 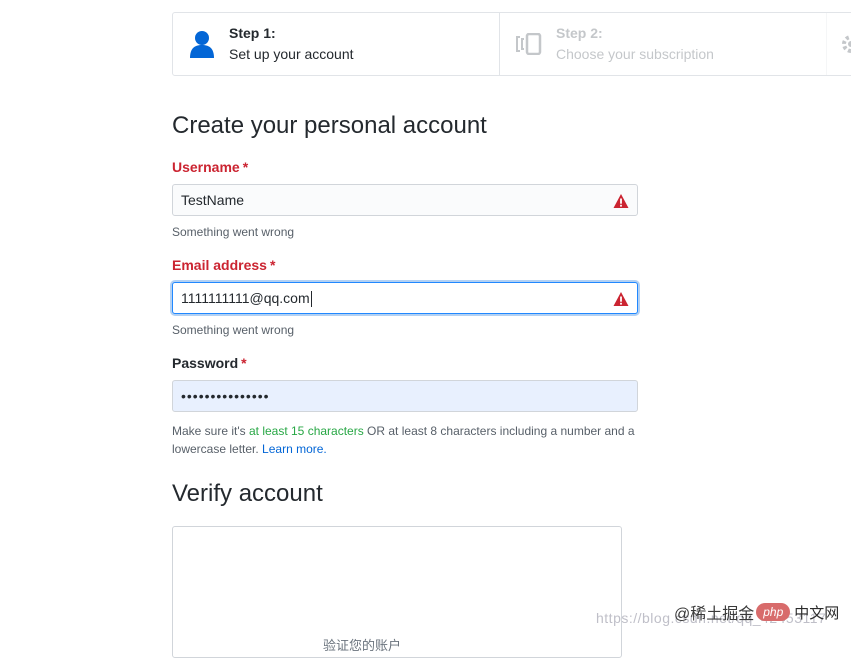 What do you see at coordinates (397, 592) in the screenshot?
I see `captcha-frame: 验证您的账户` at bounding box center [397, 592].